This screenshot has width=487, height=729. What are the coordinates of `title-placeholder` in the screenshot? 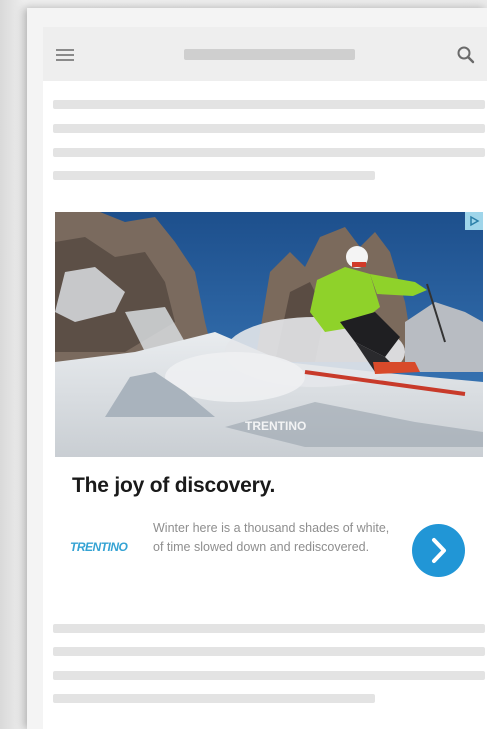 It's located at (269, 54).